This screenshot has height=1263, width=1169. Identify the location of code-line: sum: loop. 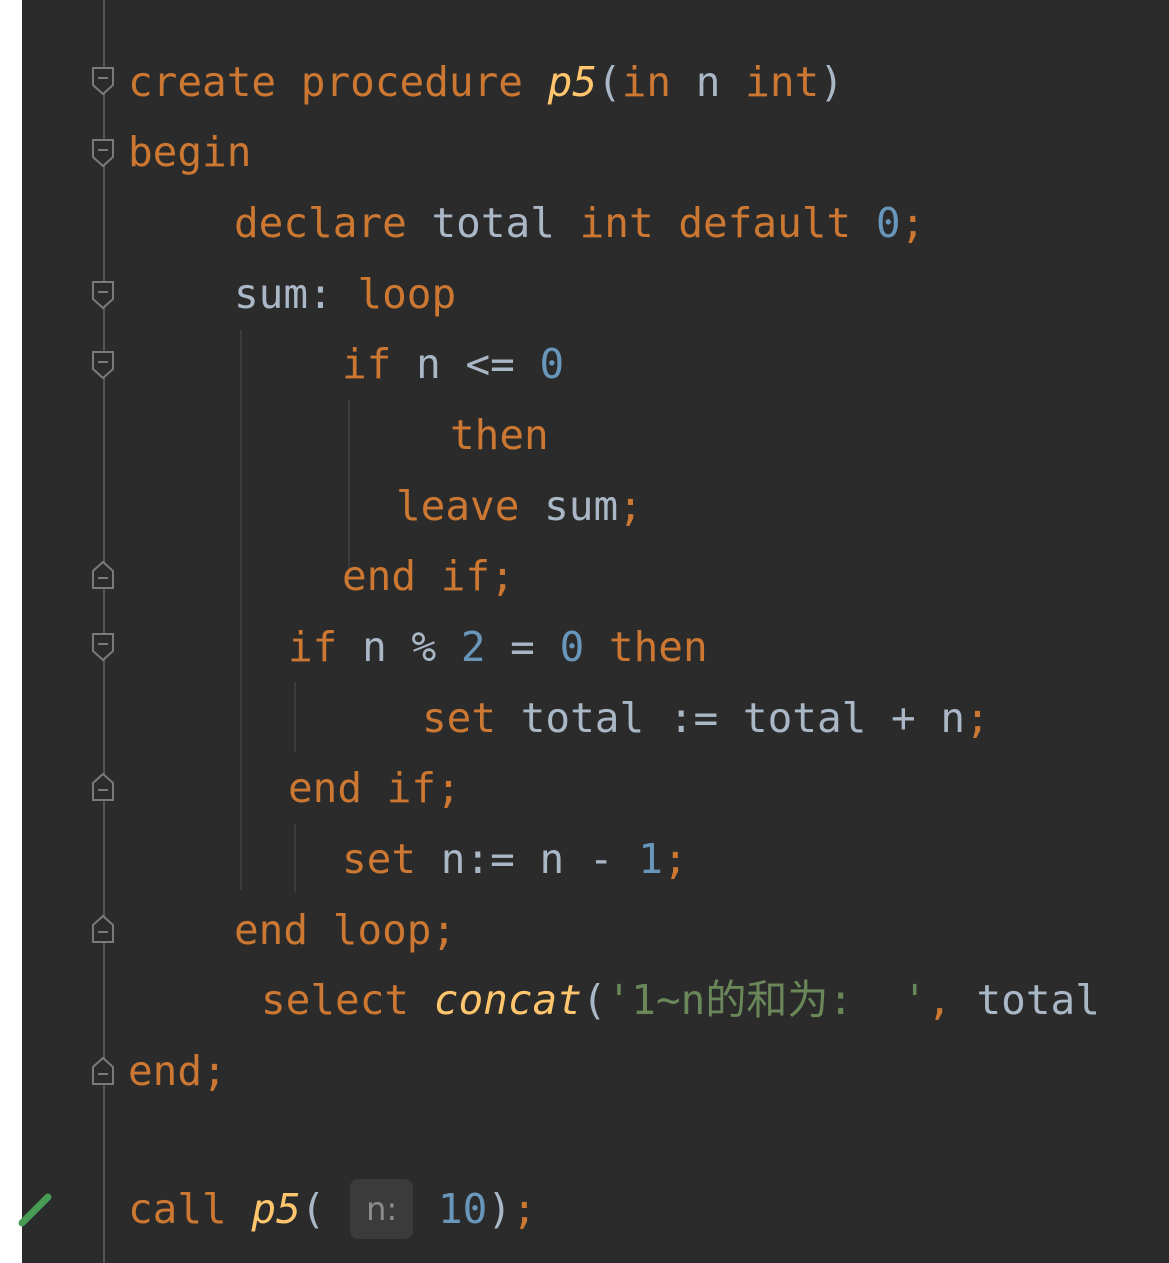
(345, 294).